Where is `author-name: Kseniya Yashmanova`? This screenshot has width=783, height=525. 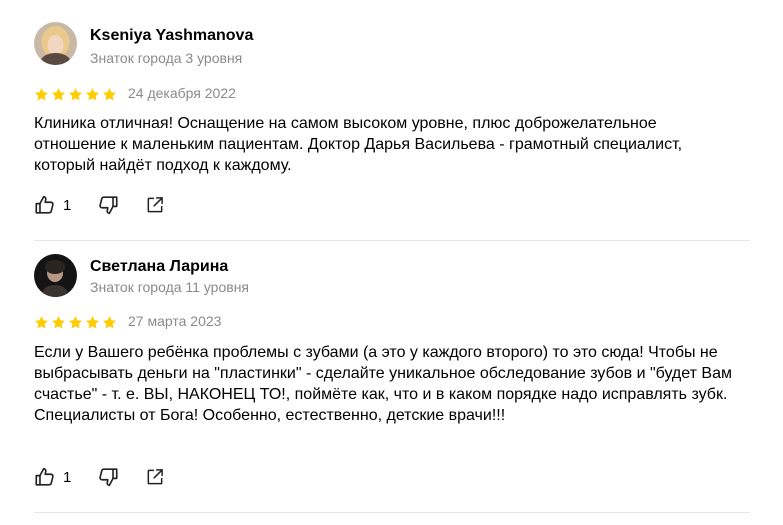 author-name: Kseniya Yashmanova is located at coordinates (171, 36).